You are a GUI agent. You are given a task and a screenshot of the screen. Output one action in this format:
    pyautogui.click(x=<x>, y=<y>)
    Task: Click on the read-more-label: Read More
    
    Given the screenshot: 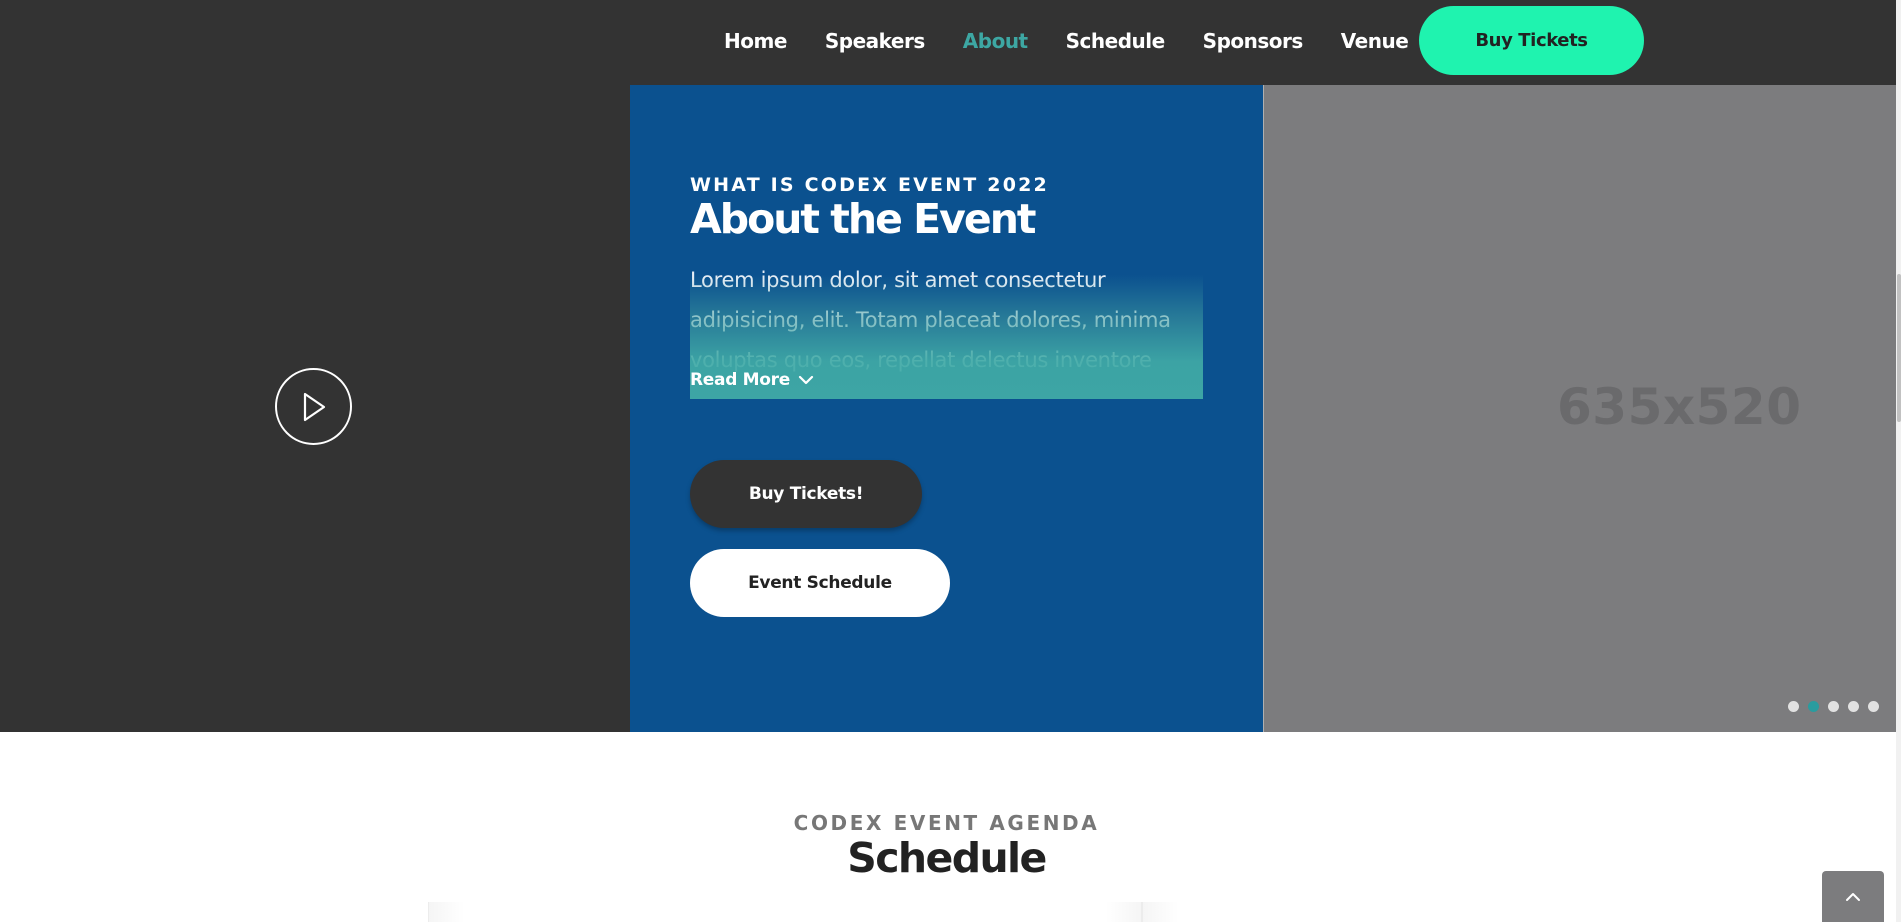 What is the action you would take?
    pyautogui.click(x=740, y=380)
    